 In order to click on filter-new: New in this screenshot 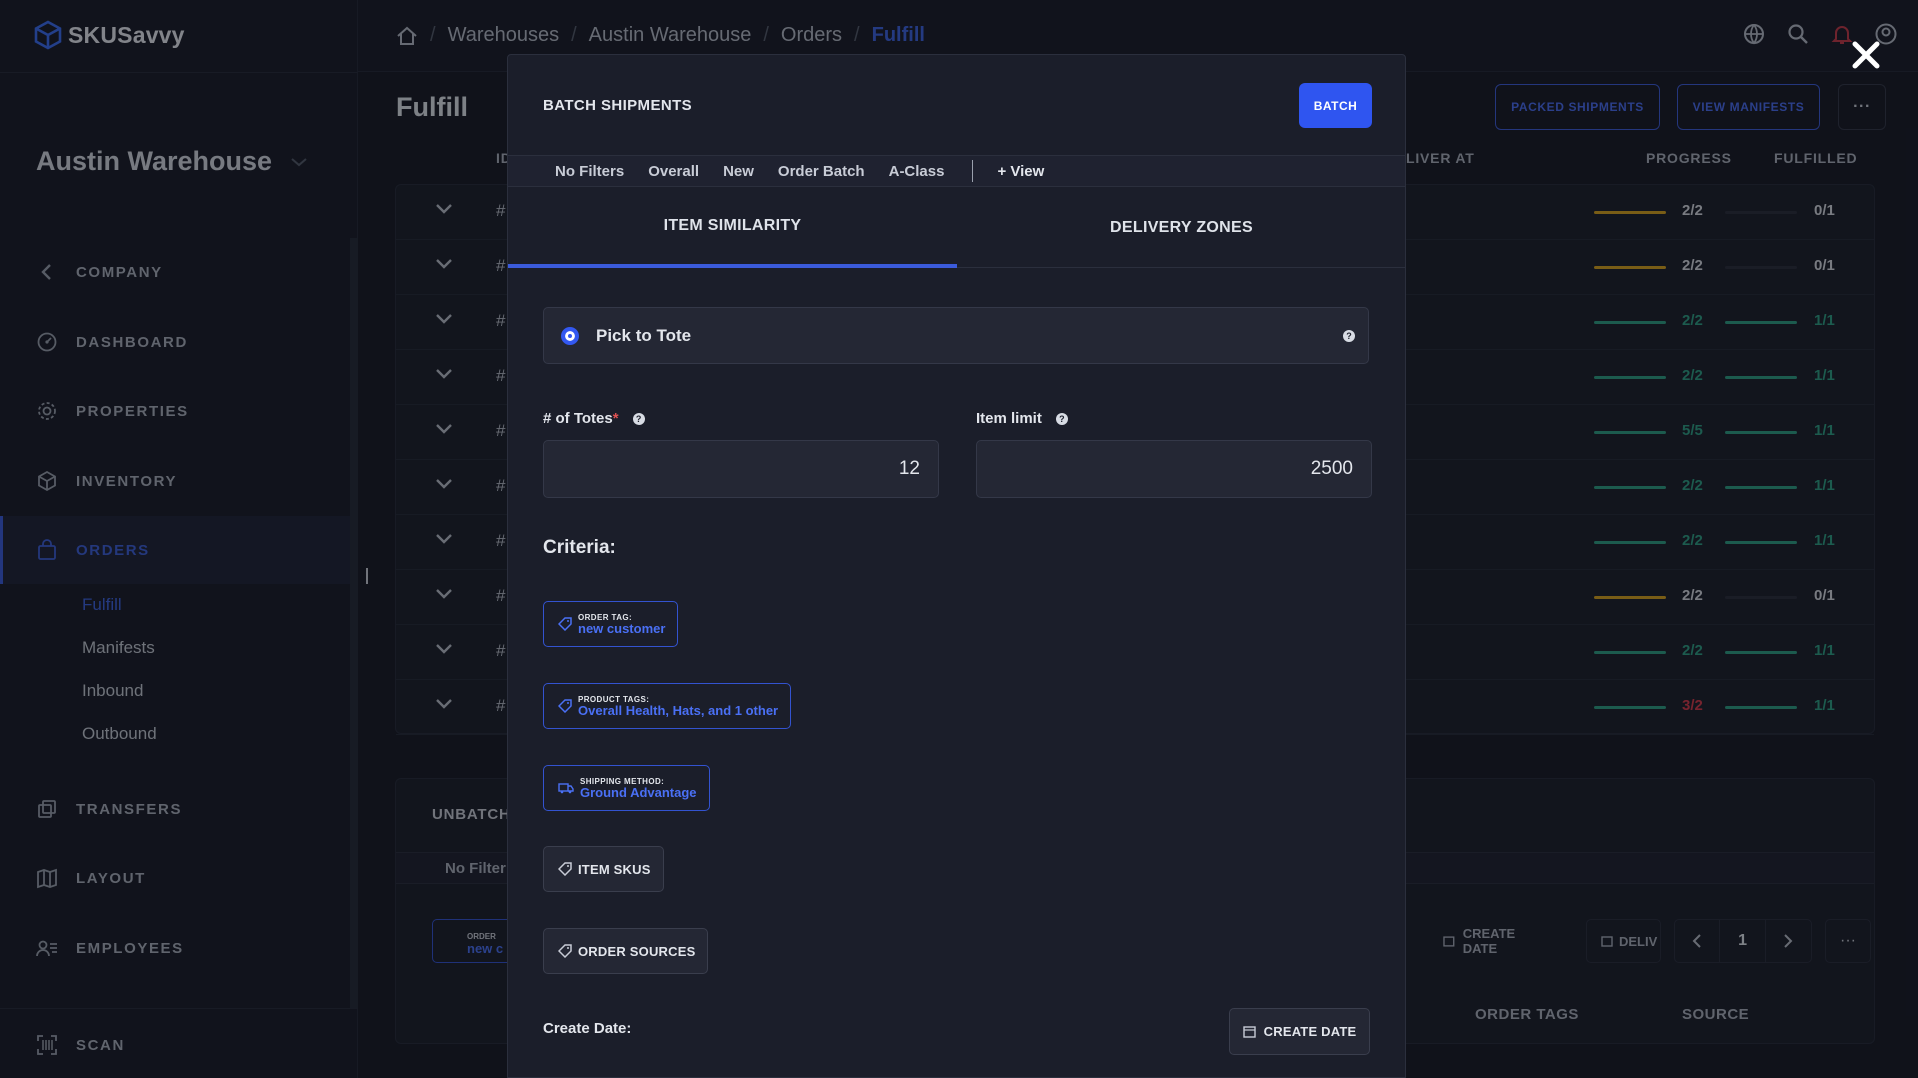, I will do `click(738, 171)`.